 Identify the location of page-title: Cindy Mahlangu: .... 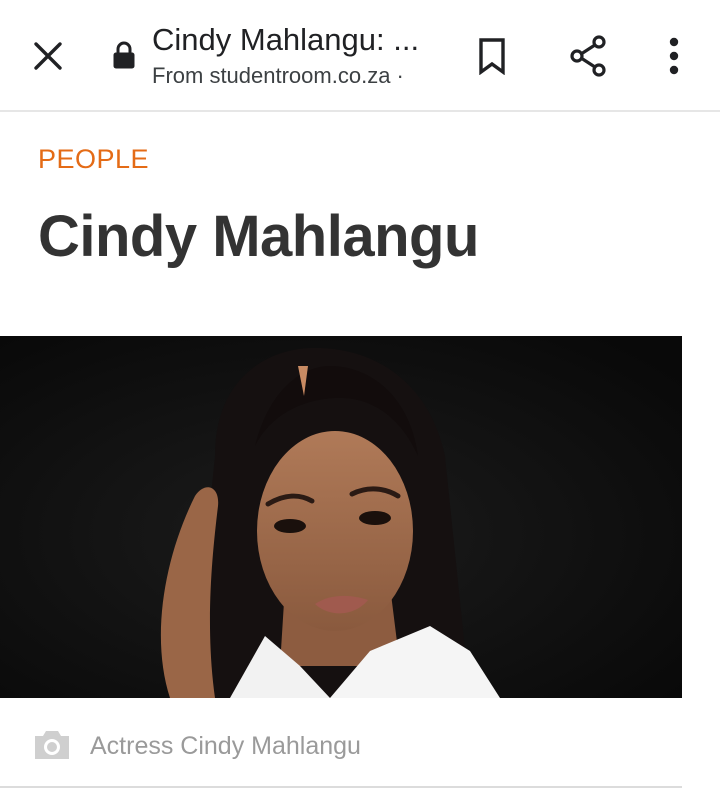
(286, 39).